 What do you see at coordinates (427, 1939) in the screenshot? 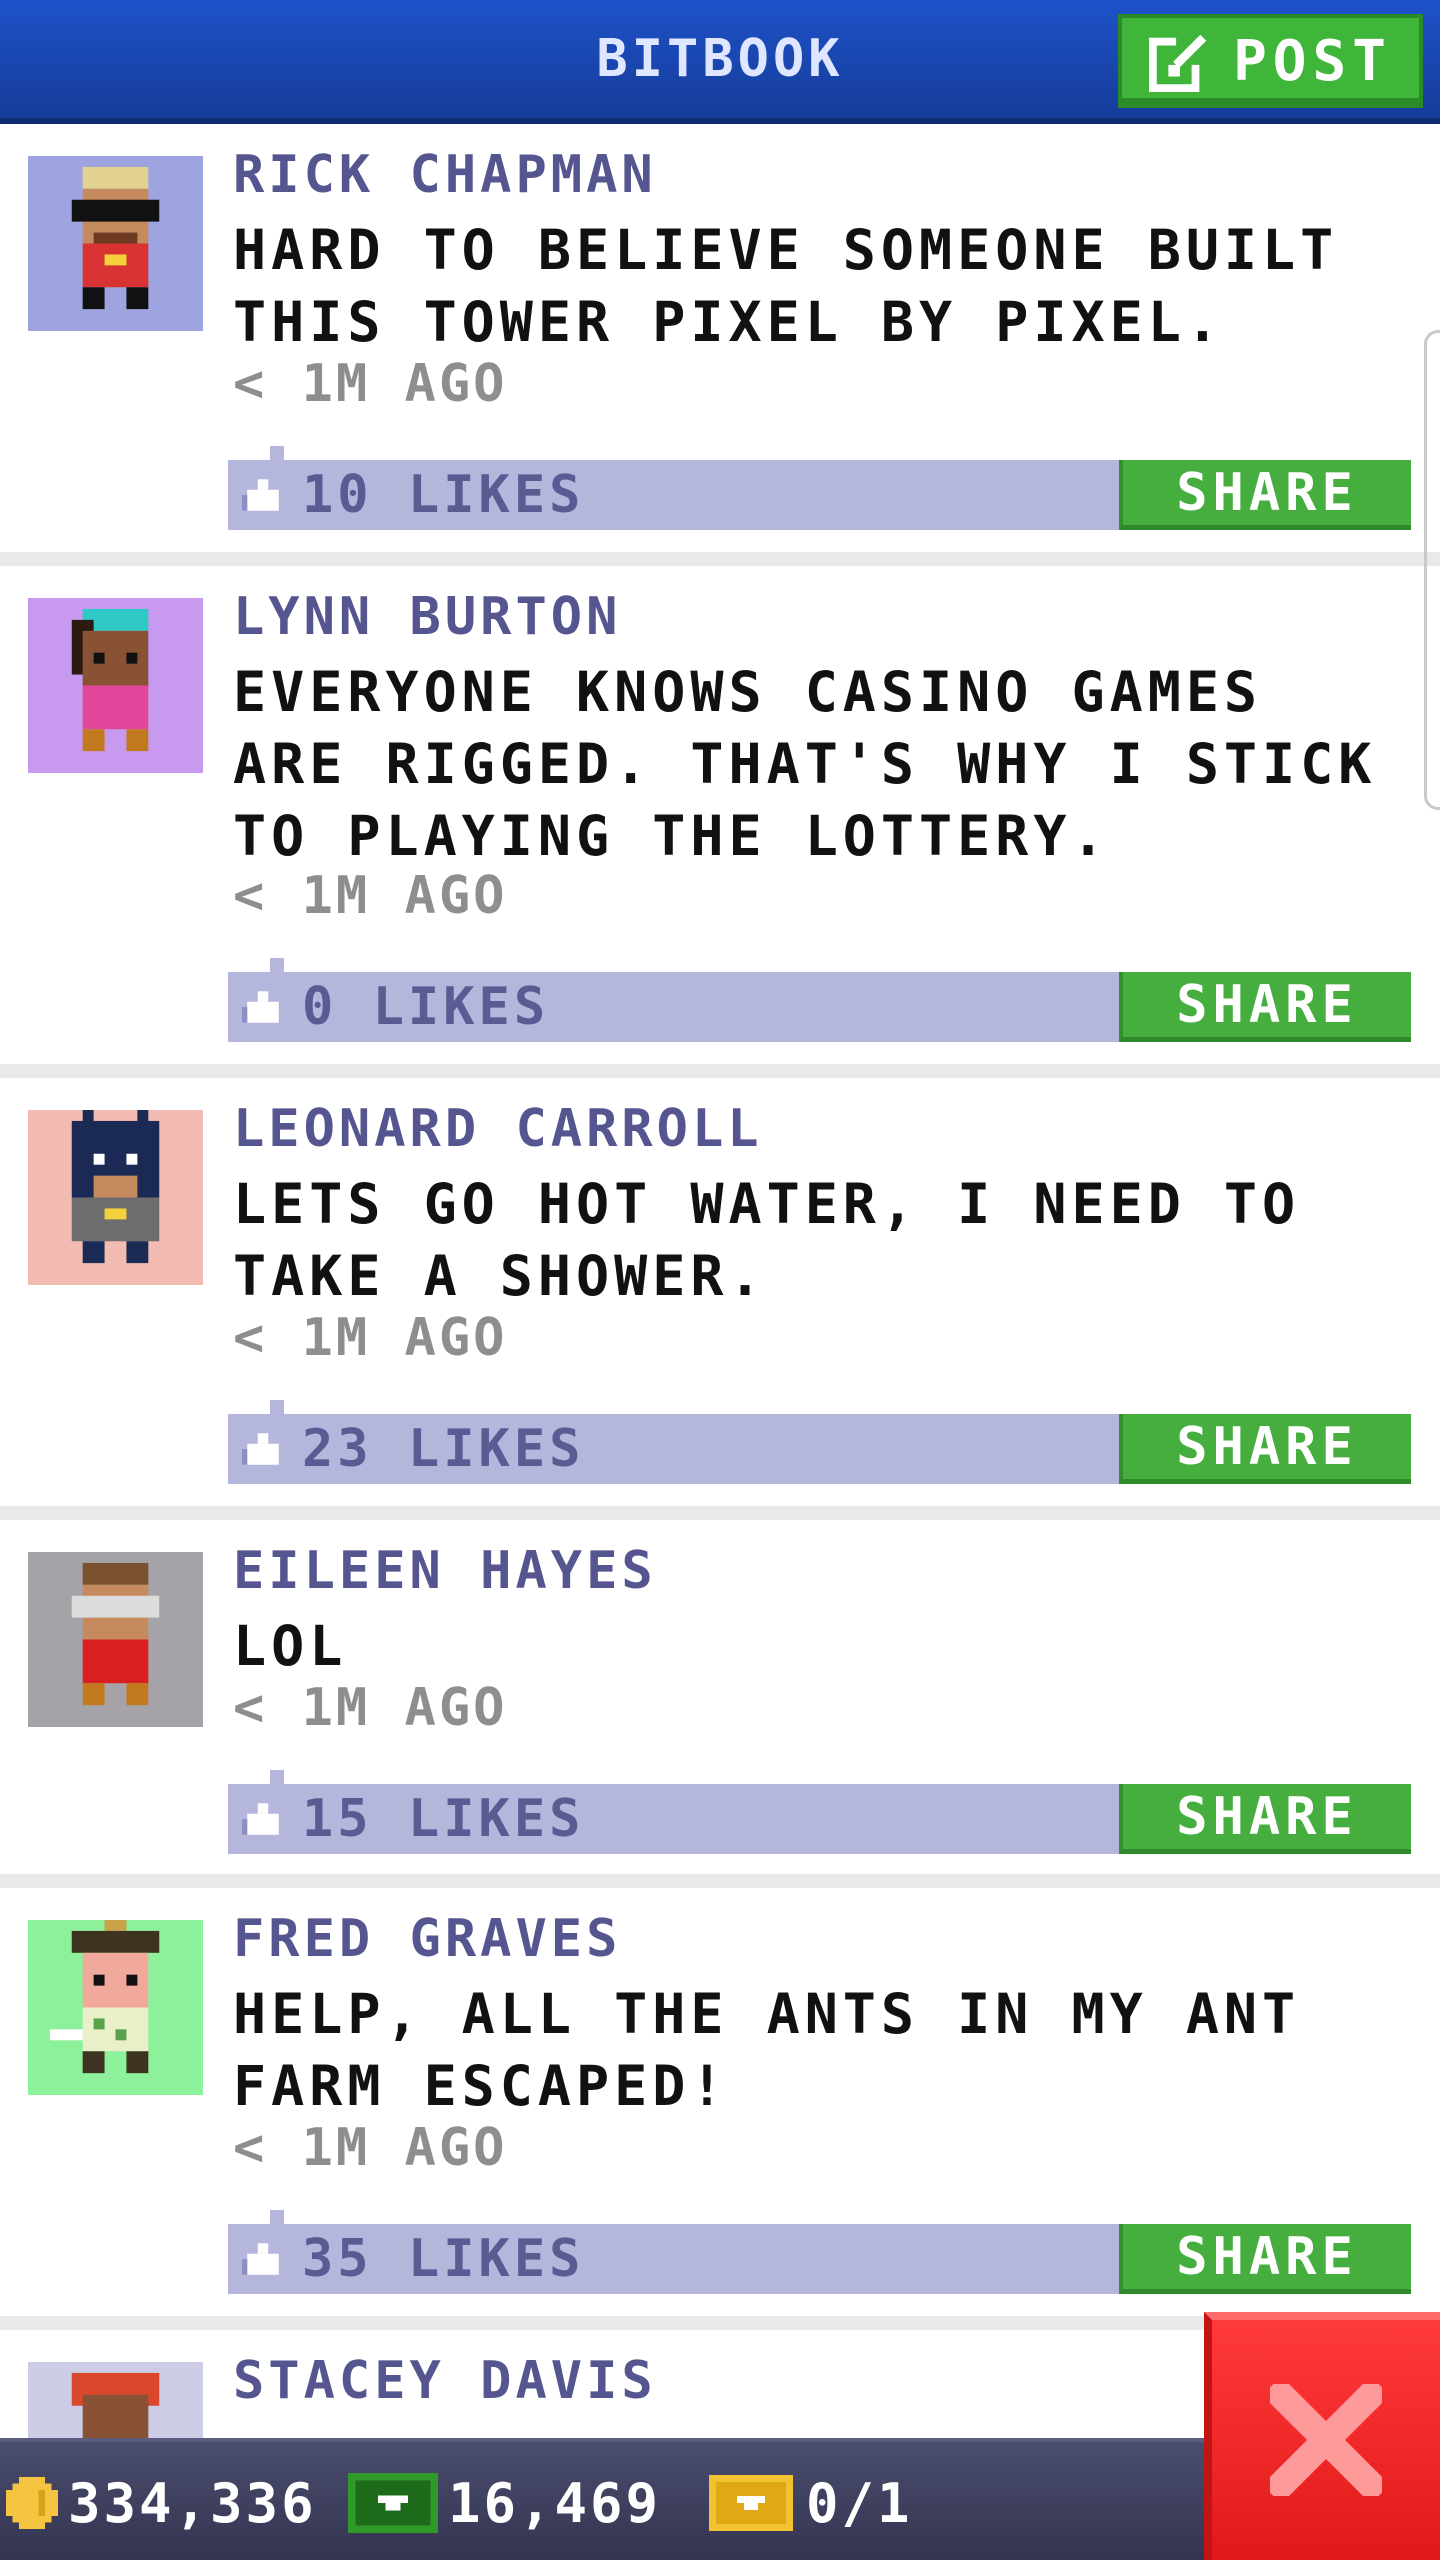
I see `post-author: FRED GRAVES` at bounding box center [427, 1939].